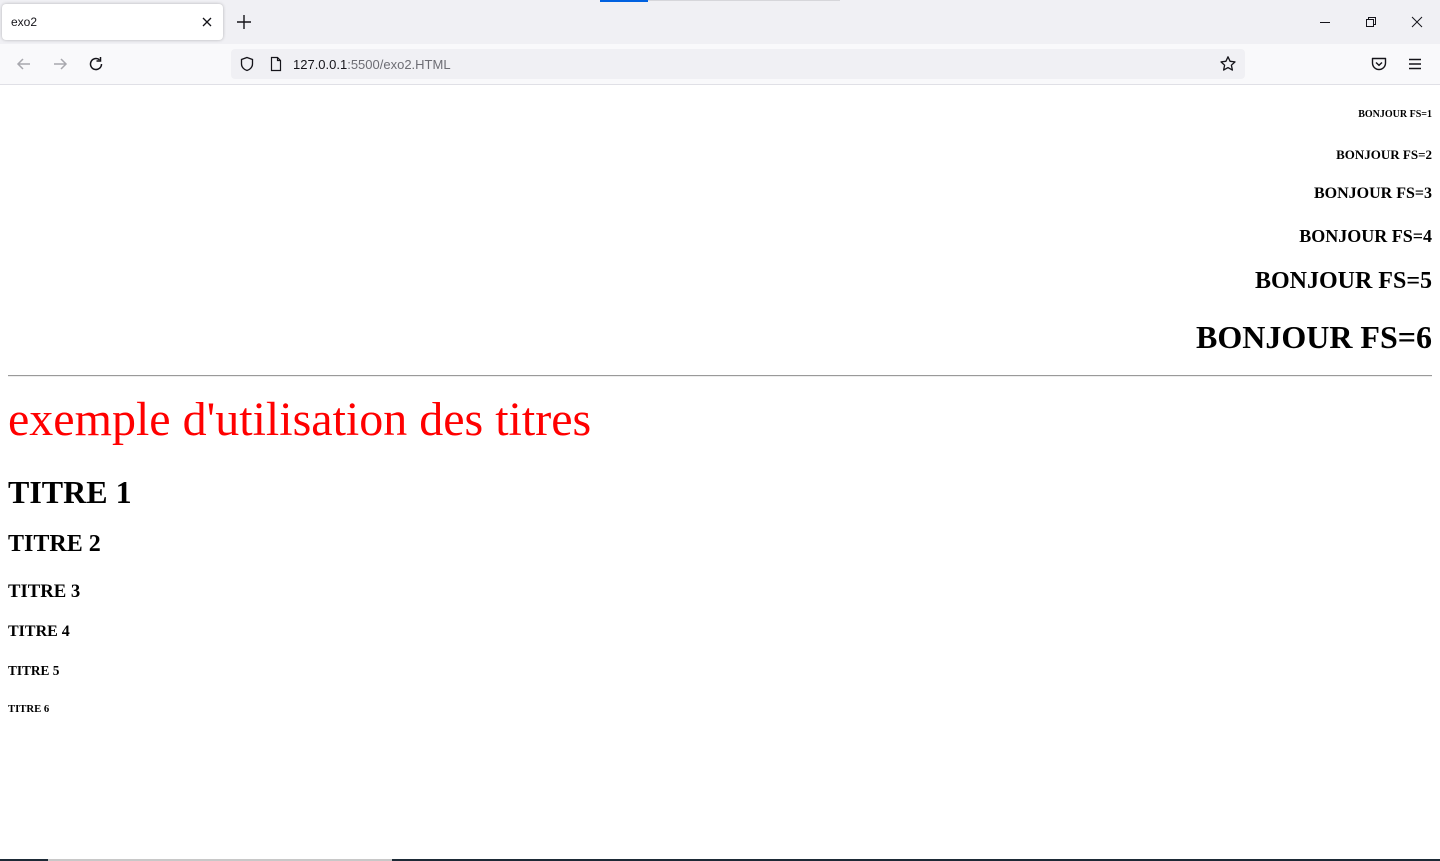 This screenshot has width=1440, height=861. What do you see at coordinates (1384, 154) in the screenshot?
I see `bonjour-fs-2: BONJOUR FS=2` at bounding box center [1384, 154].